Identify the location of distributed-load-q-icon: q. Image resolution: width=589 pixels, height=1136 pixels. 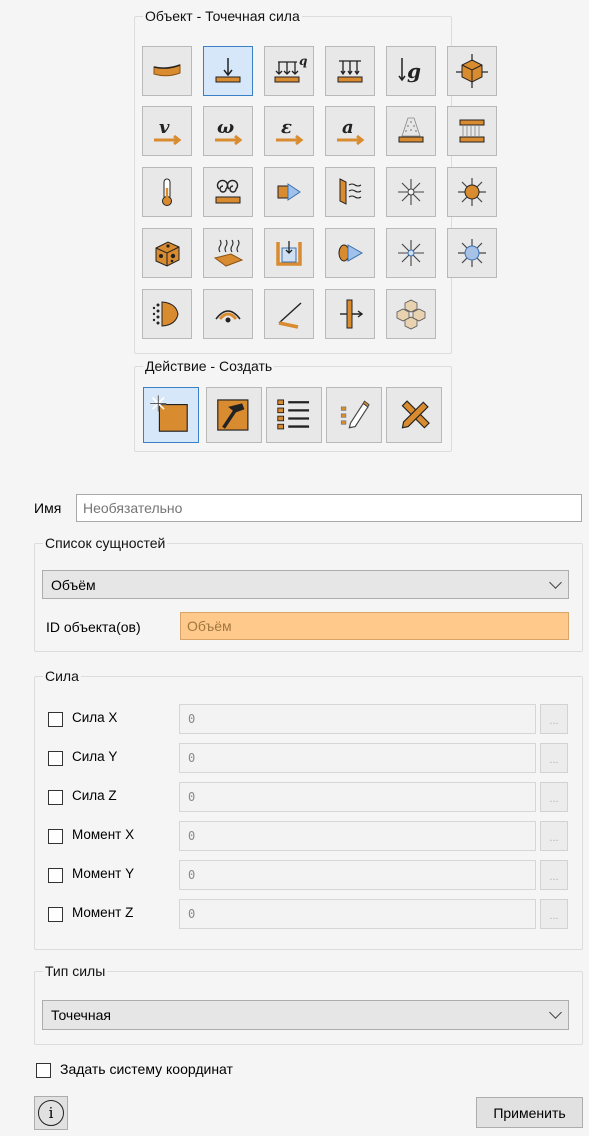
(289, 71).